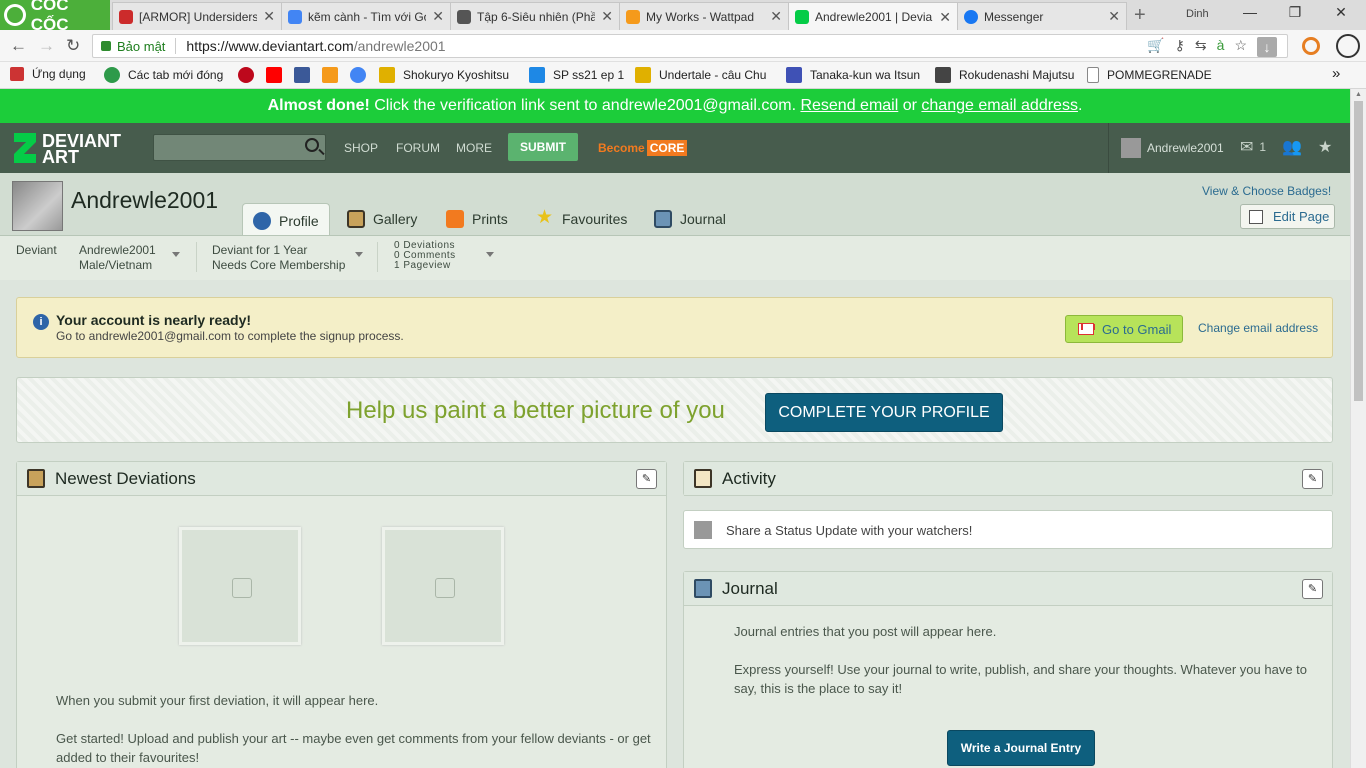 The image size is (1366, 768). Describe the element at coordinates (704, 16) in the screenshot. I see `tab-wattpad: My Works - Wattpad ✕` at that location.